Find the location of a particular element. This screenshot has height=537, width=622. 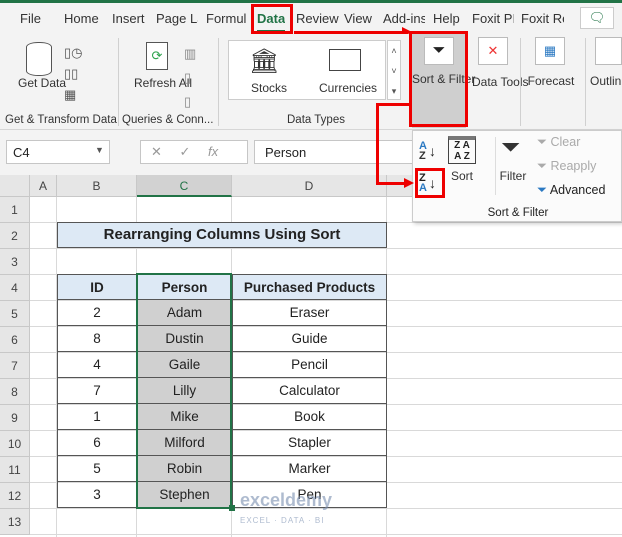

group-label-sort-filter: Sort & Filter is located at coordinates (518, 213).